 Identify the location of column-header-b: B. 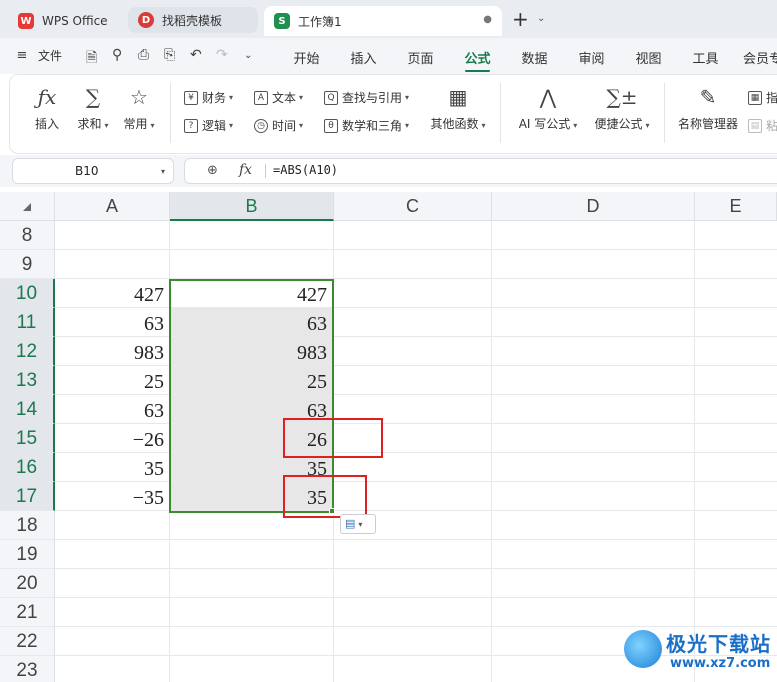
(252, 206).